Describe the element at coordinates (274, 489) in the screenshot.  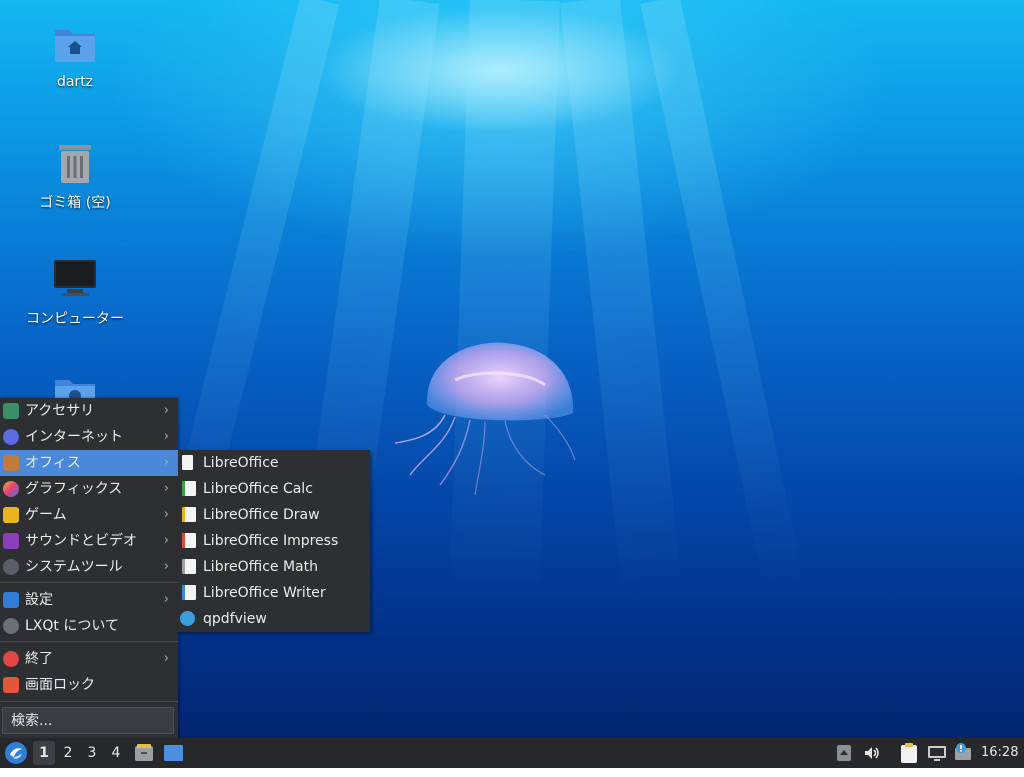
I see `submenu-item-libreoffice-calc: LibreOffice Calc` at that location.